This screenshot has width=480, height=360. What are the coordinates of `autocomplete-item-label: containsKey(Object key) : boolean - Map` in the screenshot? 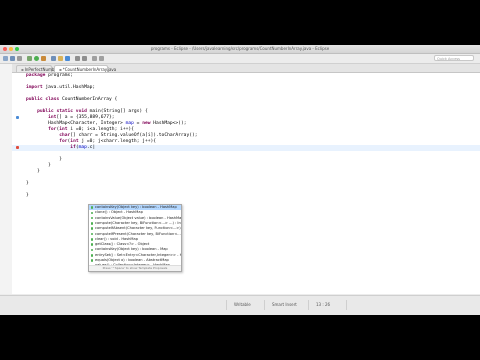 It's located at (131, 249).